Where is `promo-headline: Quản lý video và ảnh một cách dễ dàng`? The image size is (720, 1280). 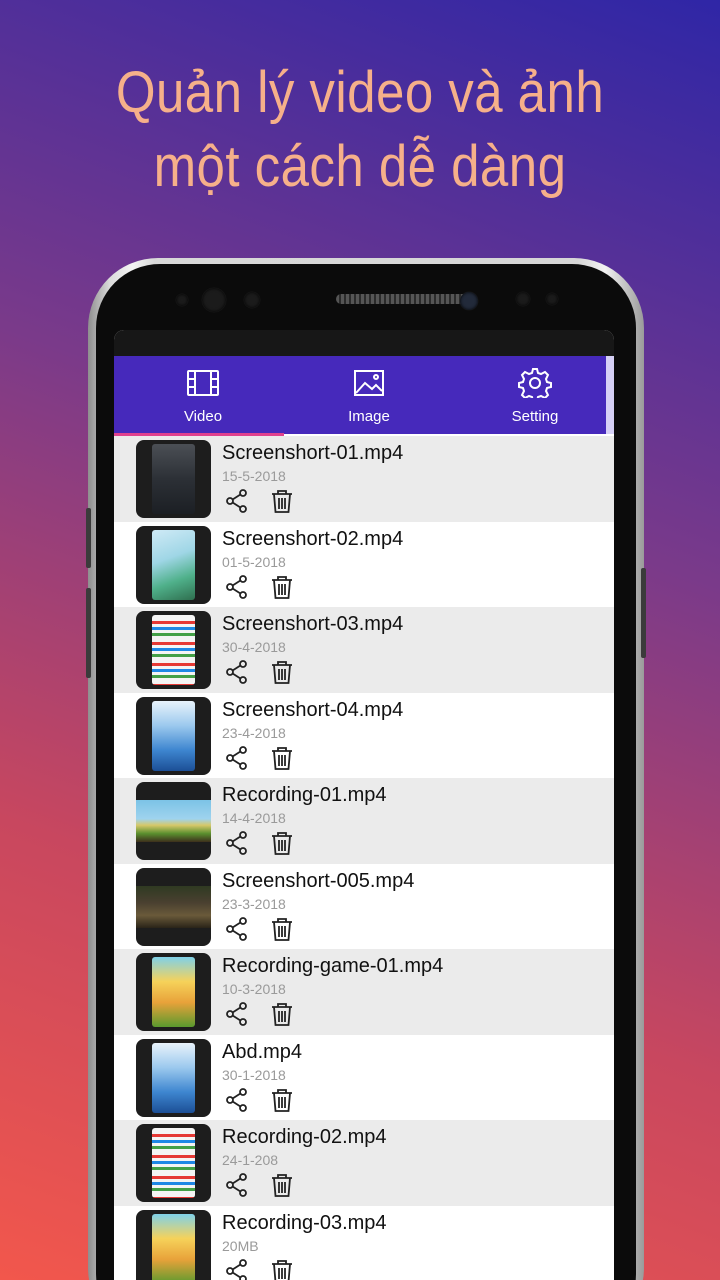
promo-headline: Quản lý video và ảnh một cách dễ dàng is located at coordinates (360, 130).